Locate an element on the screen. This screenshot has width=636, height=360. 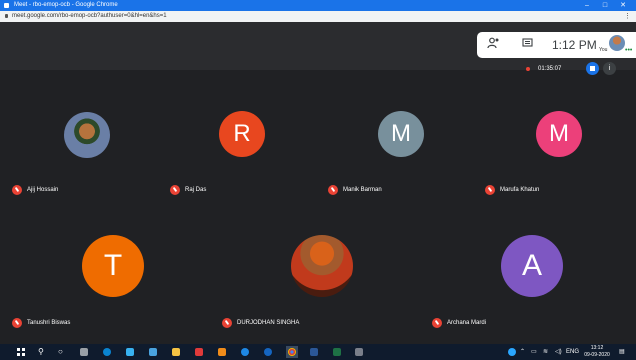
lock-icon is located at coordinates (6, 16).